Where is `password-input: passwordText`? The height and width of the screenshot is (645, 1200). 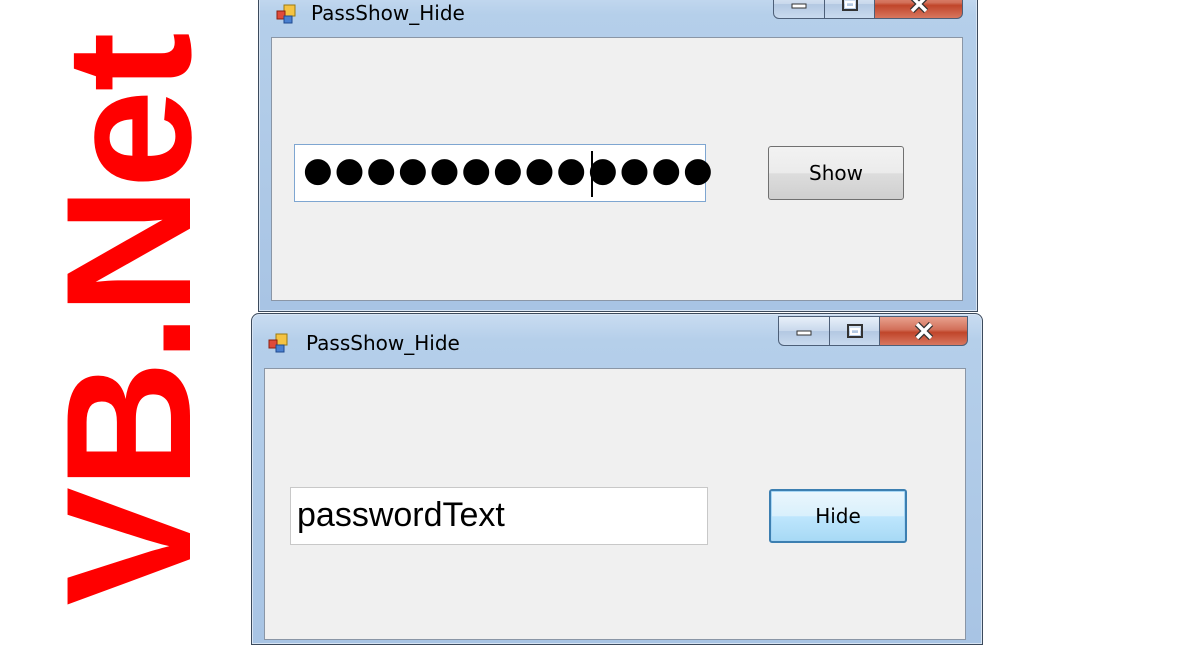 password-input: passwordText is located at coordinates (499, 516).